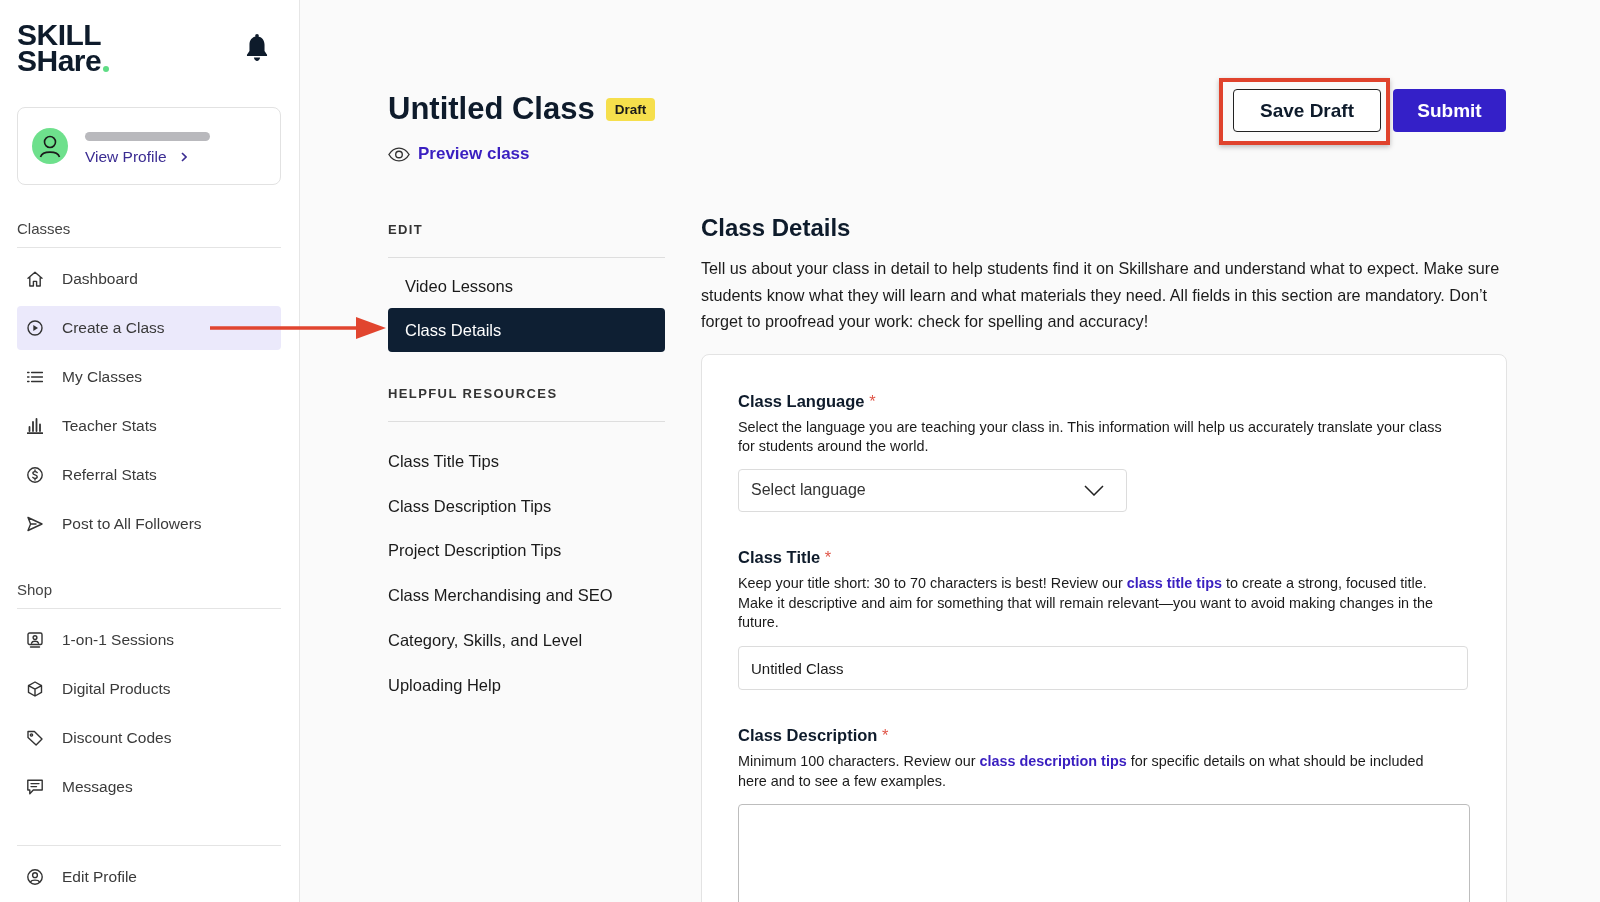  I want to click on sidebar-item: Edit Profile, so click(149, 877).